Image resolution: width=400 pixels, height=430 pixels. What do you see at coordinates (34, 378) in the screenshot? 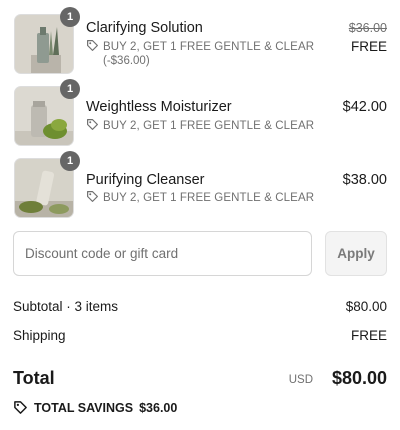
I see `total-label: Total` at bounding box center [34, 378].